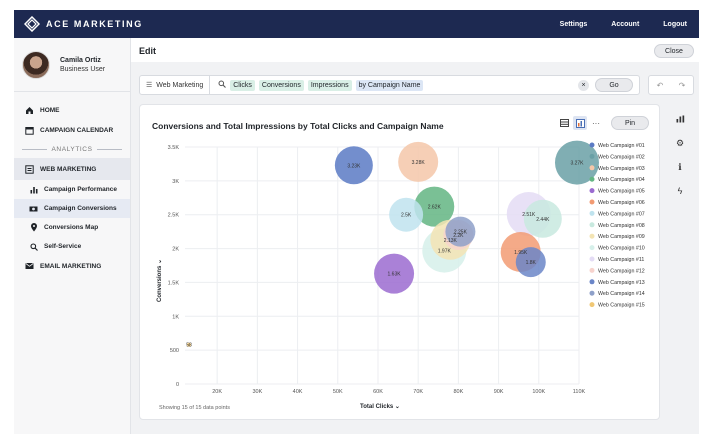 This screenshot has width=703, height=434. I want to click on gear-icon: ⚙, so click(680, 143).